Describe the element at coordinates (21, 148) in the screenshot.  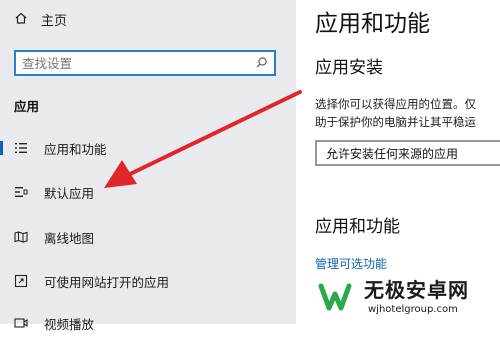
I see `list-icon` at that location.